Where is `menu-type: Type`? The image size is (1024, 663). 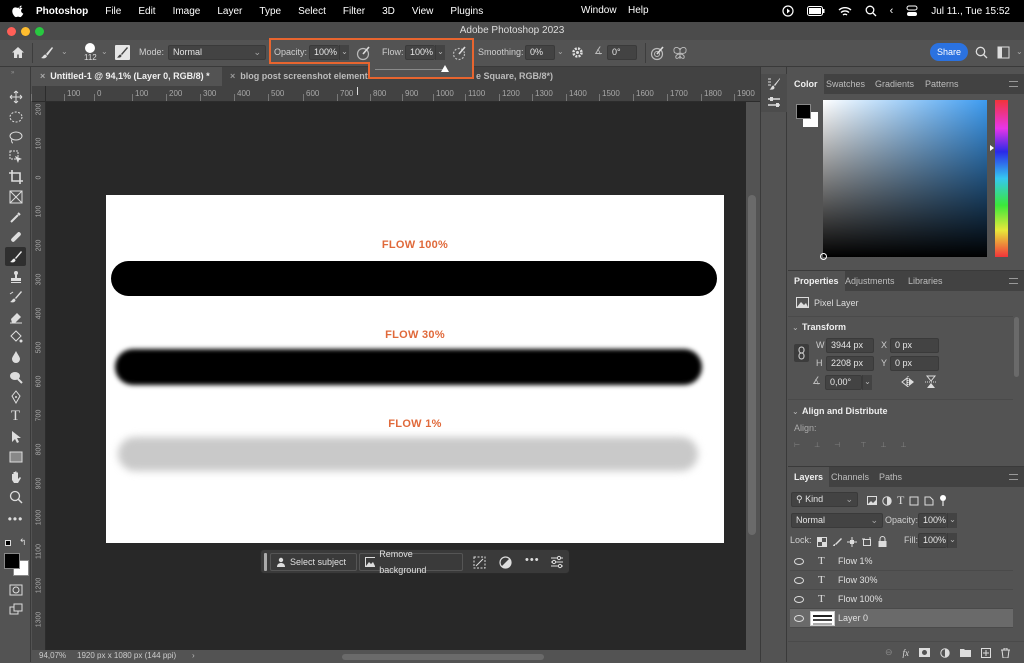 menu-type: Type is located at coordinates (270, 11).